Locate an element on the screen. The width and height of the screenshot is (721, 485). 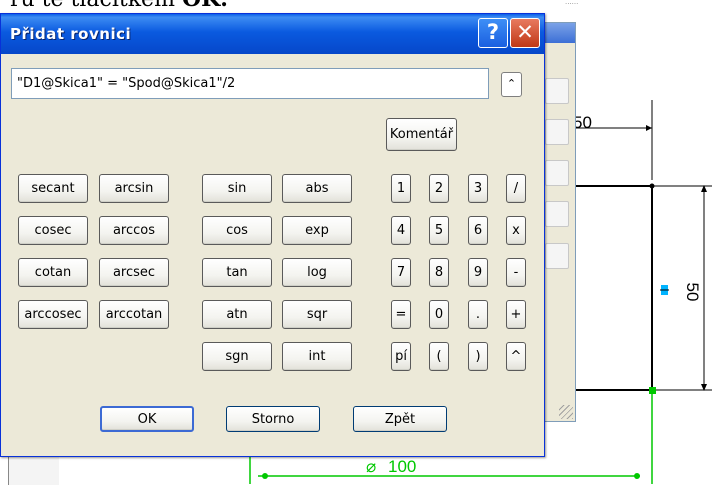
cosec-button: cosec is located at coordinates (53, 230).